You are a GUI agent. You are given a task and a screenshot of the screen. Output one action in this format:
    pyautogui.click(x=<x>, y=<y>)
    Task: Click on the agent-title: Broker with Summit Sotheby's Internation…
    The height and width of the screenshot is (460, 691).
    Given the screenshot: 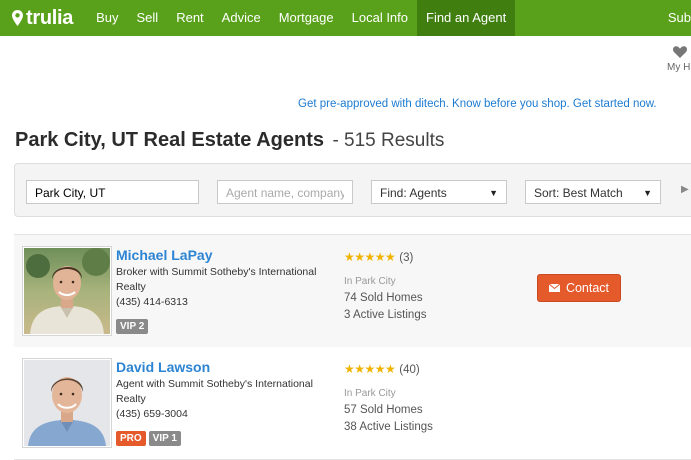 What is the action you would take?
    pyautogui.click(x=216, y=279)
    